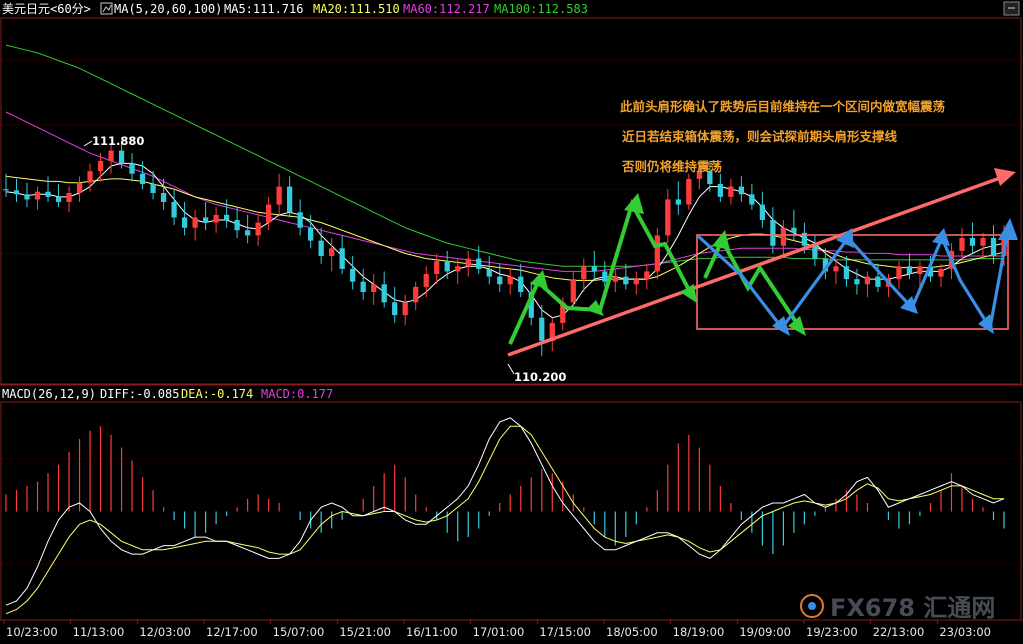 The width and height of the screenshot is (1023, 644). Describe the element at coordinates (88, 143) in the screenshot. I see `high-marker-line` at that location.